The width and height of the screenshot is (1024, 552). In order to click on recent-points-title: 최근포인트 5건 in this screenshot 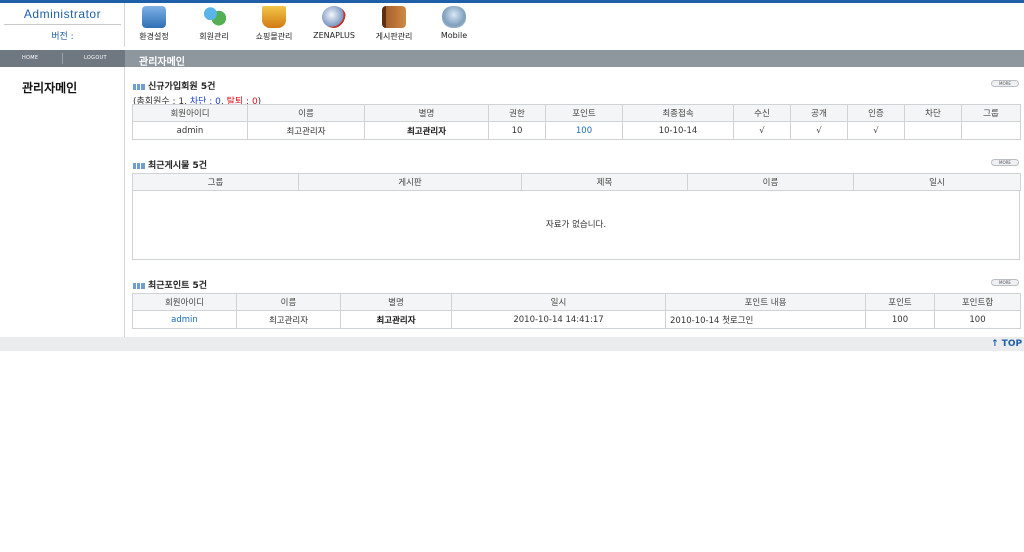, I will do `click(170, 284)`.